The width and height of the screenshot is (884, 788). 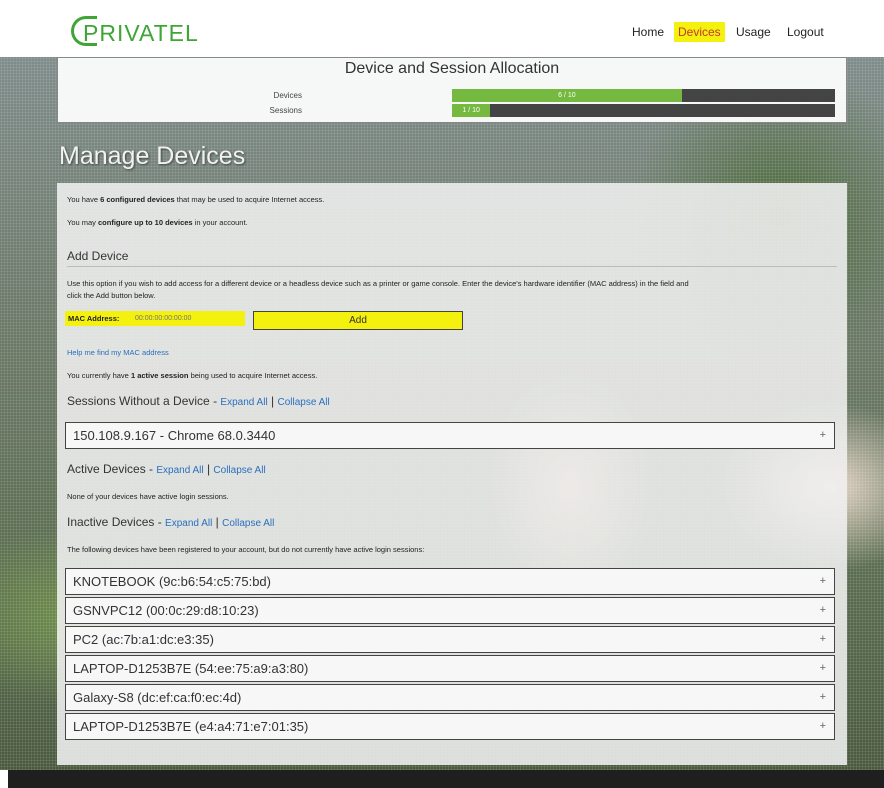 I want to click on allocation-title: Device and Session Allocation, so click(x=452, y=68).